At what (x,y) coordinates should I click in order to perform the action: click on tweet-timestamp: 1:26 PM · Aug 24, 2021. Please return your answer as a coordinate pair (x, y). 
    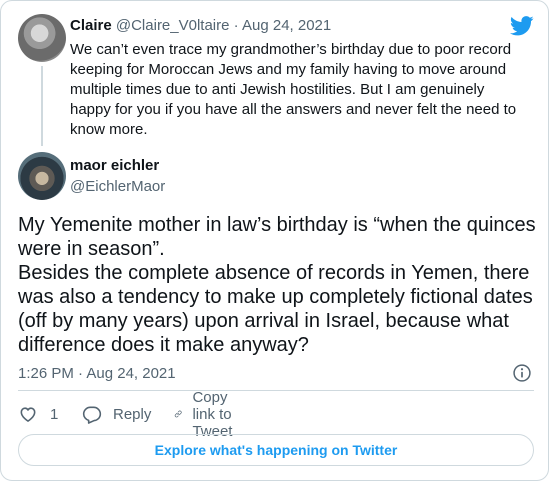
    Looking at the image, I should click on (97, 374).